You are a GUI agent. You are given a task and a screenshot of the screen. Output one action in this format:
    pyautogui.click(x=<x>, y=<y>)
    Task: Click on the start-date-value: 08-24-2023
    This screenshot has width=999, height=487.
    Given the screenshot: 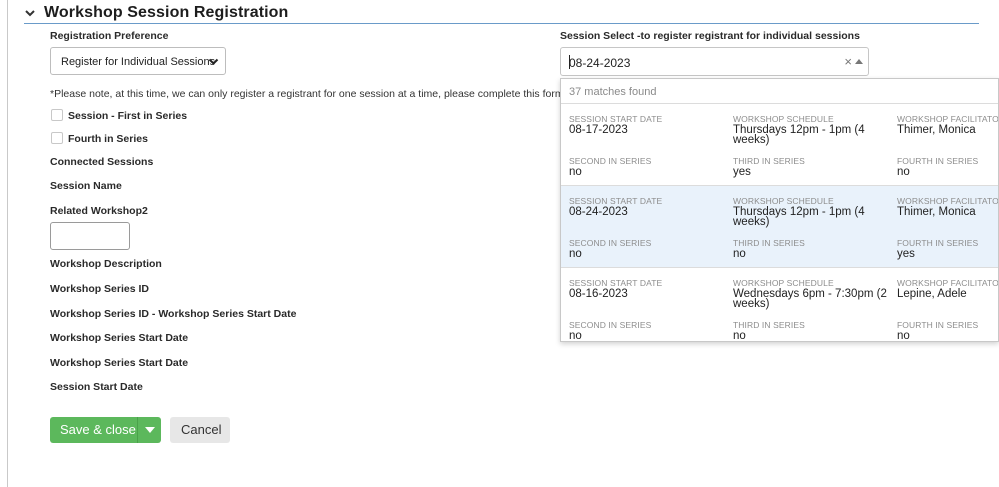 What is the action you would take?
    pyautogui.click(x=598, y=212)
    